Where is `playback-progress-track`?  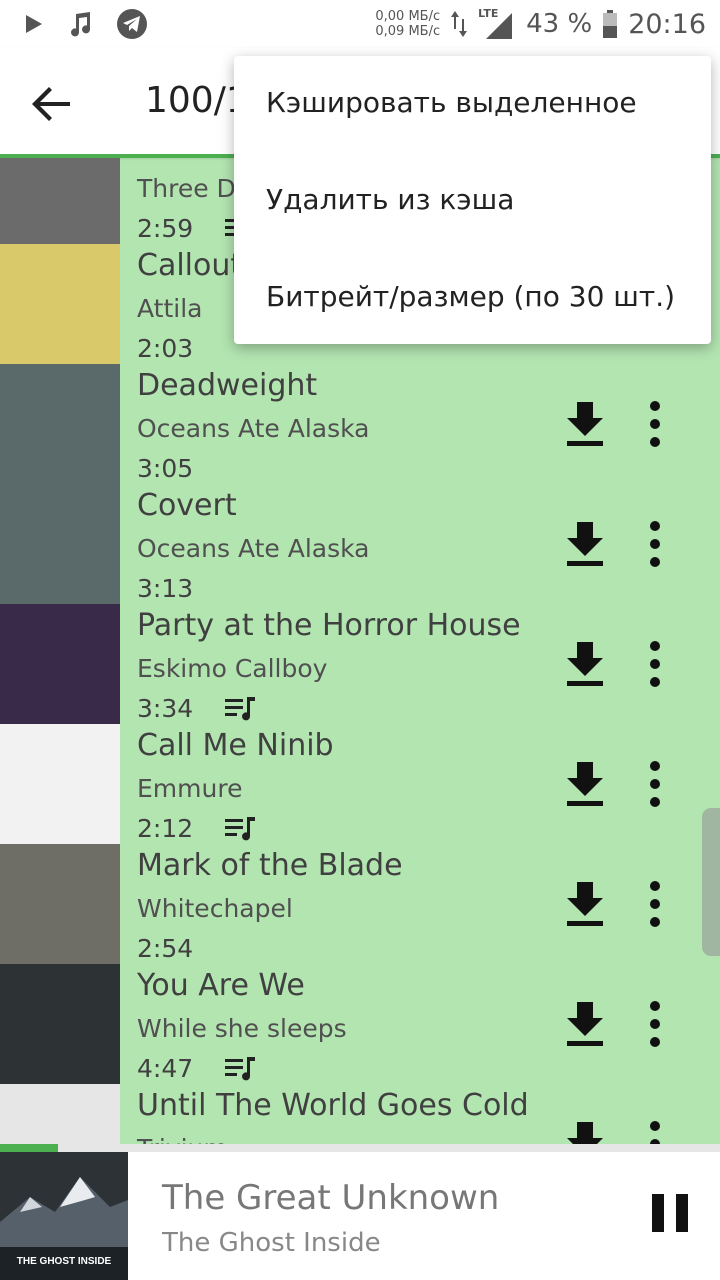
playback-progress-track is located at coordinates (360, 1148).